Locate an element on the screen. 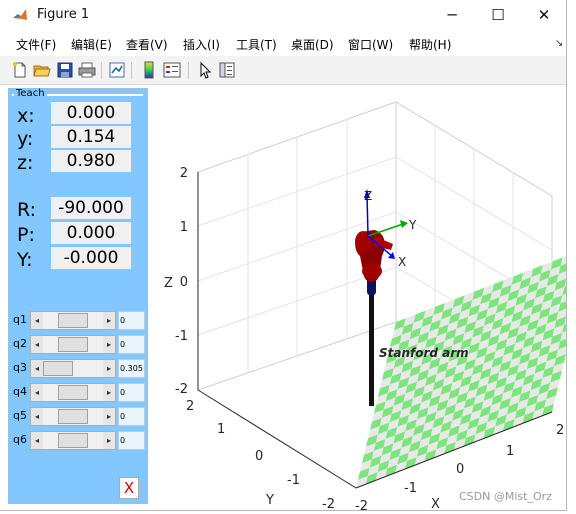 This screenshot has height=514, width=576. menu-window: 窗口(W) is located at coordinates (370, 44).